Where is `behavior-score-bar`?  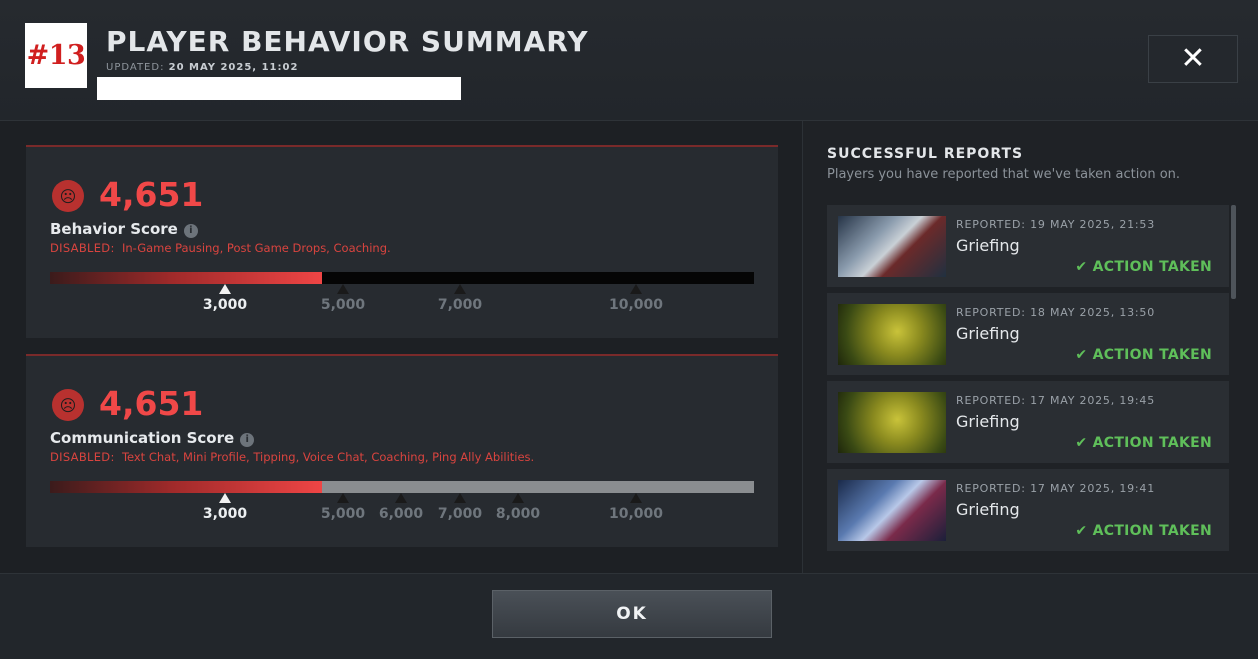 behavior-score-bar is located at coordinates (402, 278).